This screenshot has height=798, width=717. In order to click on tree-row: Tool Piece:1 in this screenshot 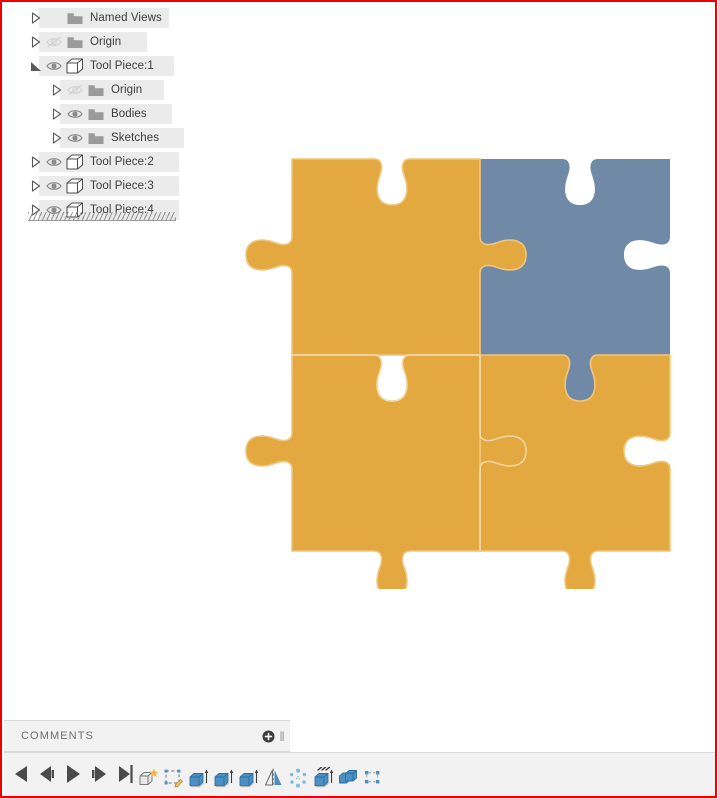, I will do `click(104, 66)`.